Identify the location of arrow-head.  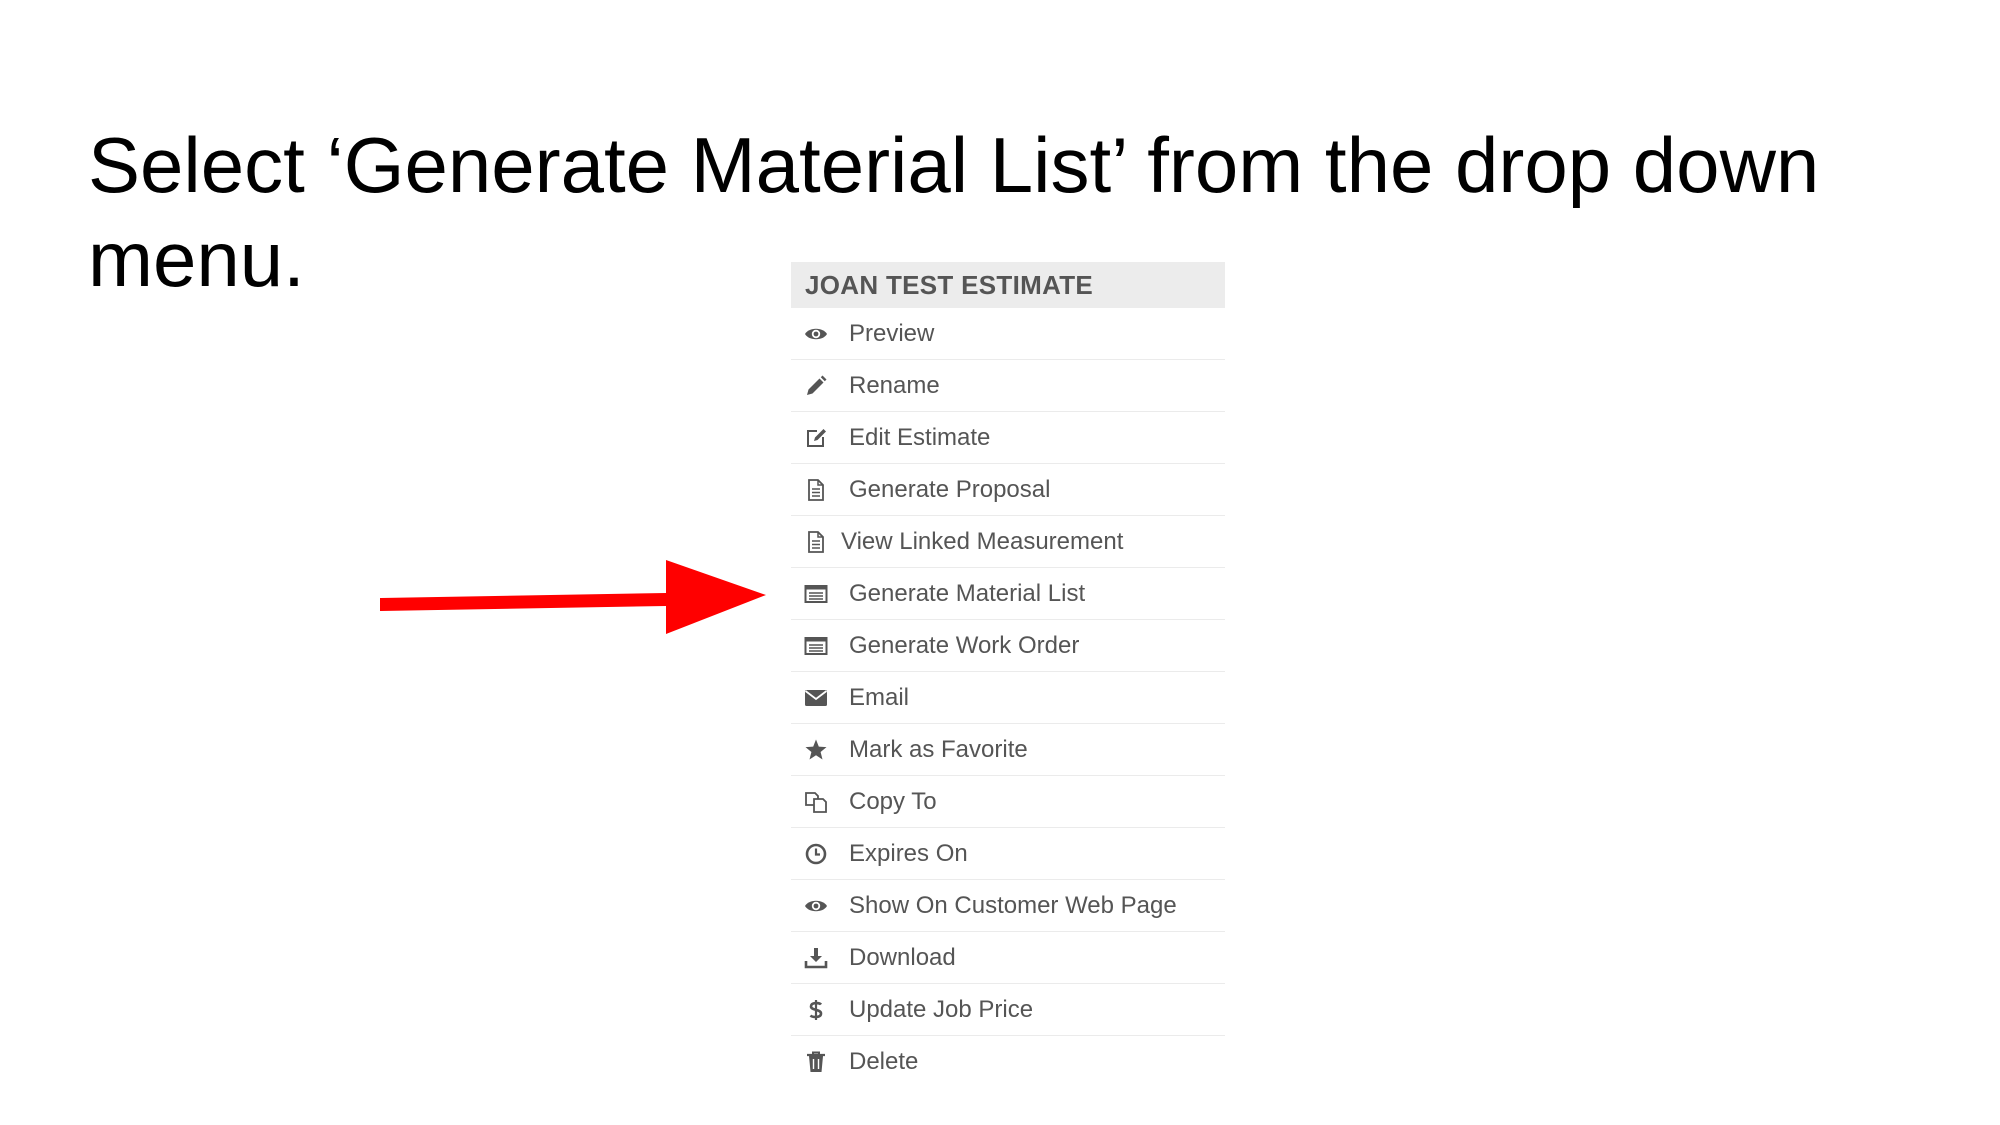
(716, 597).